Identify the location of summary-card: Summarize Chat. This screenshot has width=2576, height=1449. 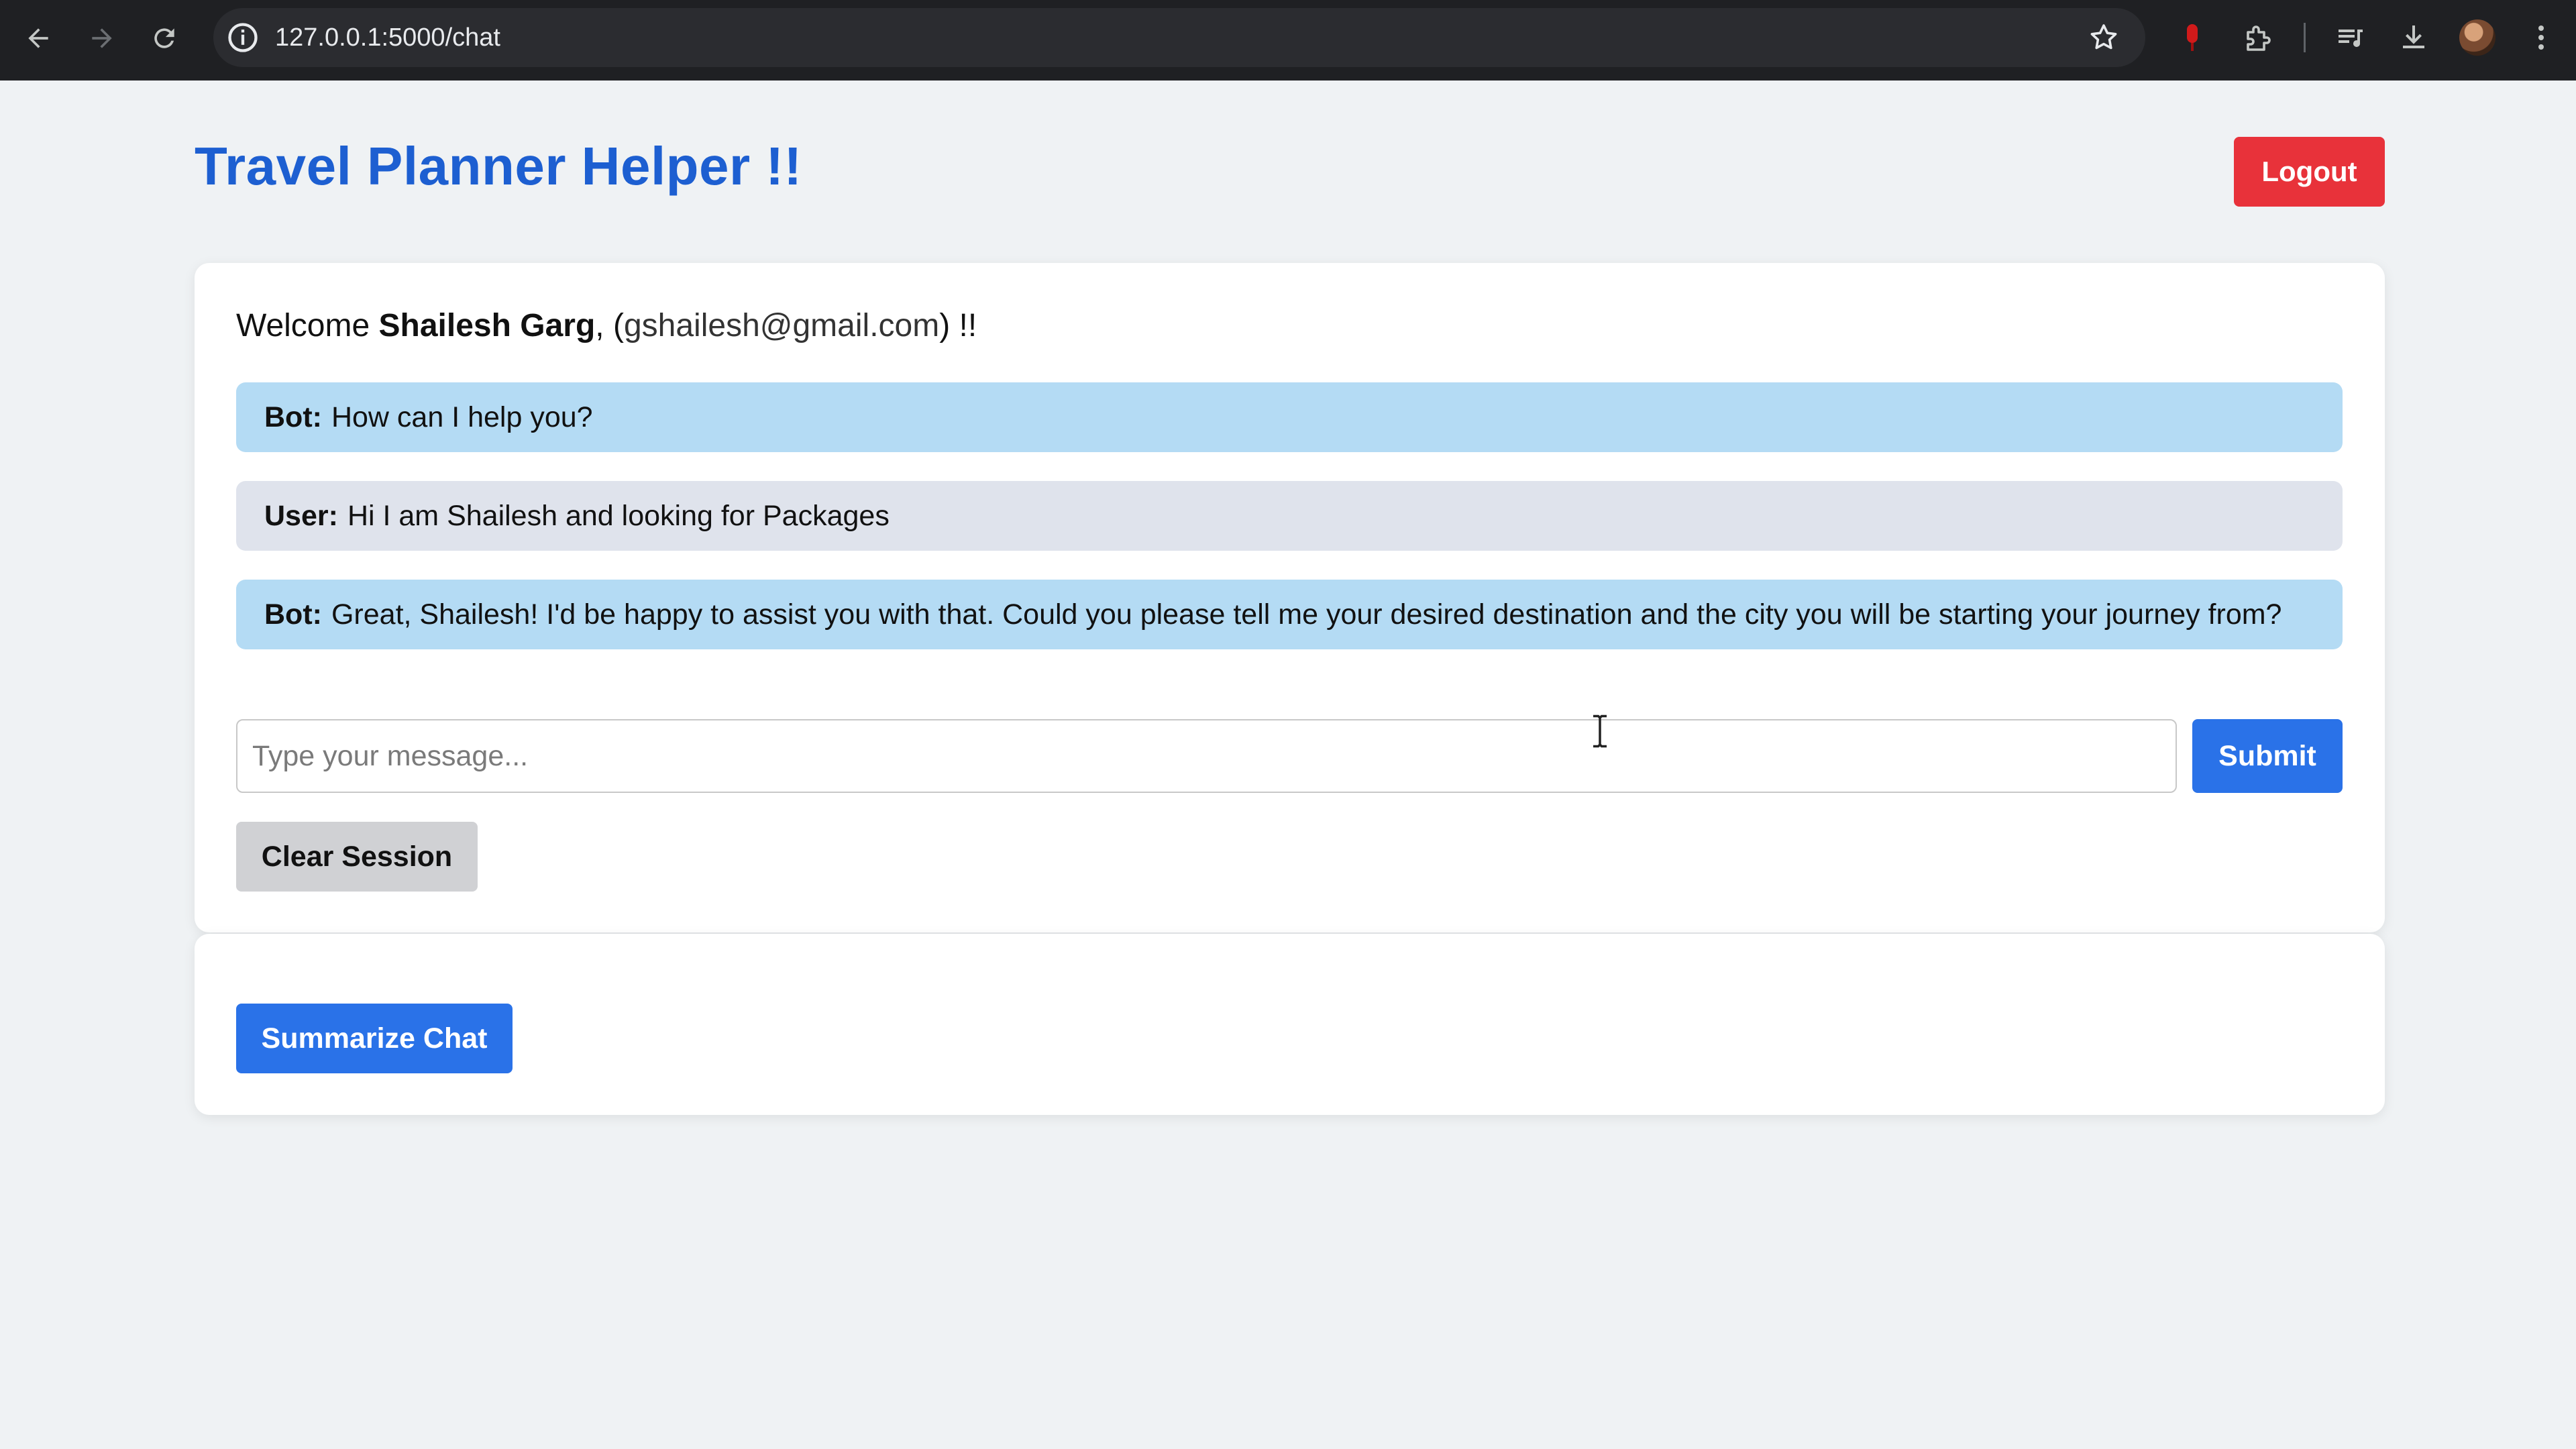
(1290, 1024).